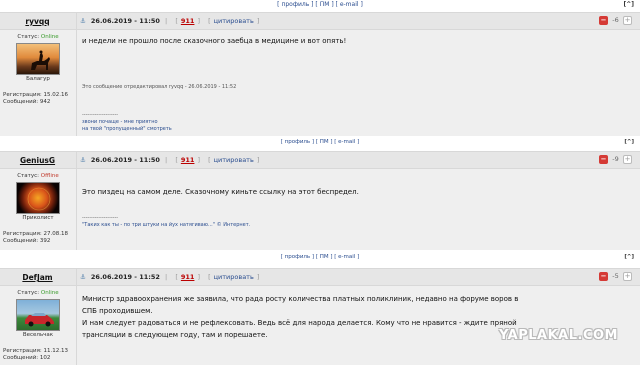 The width and height of the screenshot is (640, 365). What do you see at coordinates (117, 311) in the screenshot?
I see `post-text-line: СПБ проходившем.` at bounding box center [117, 311].